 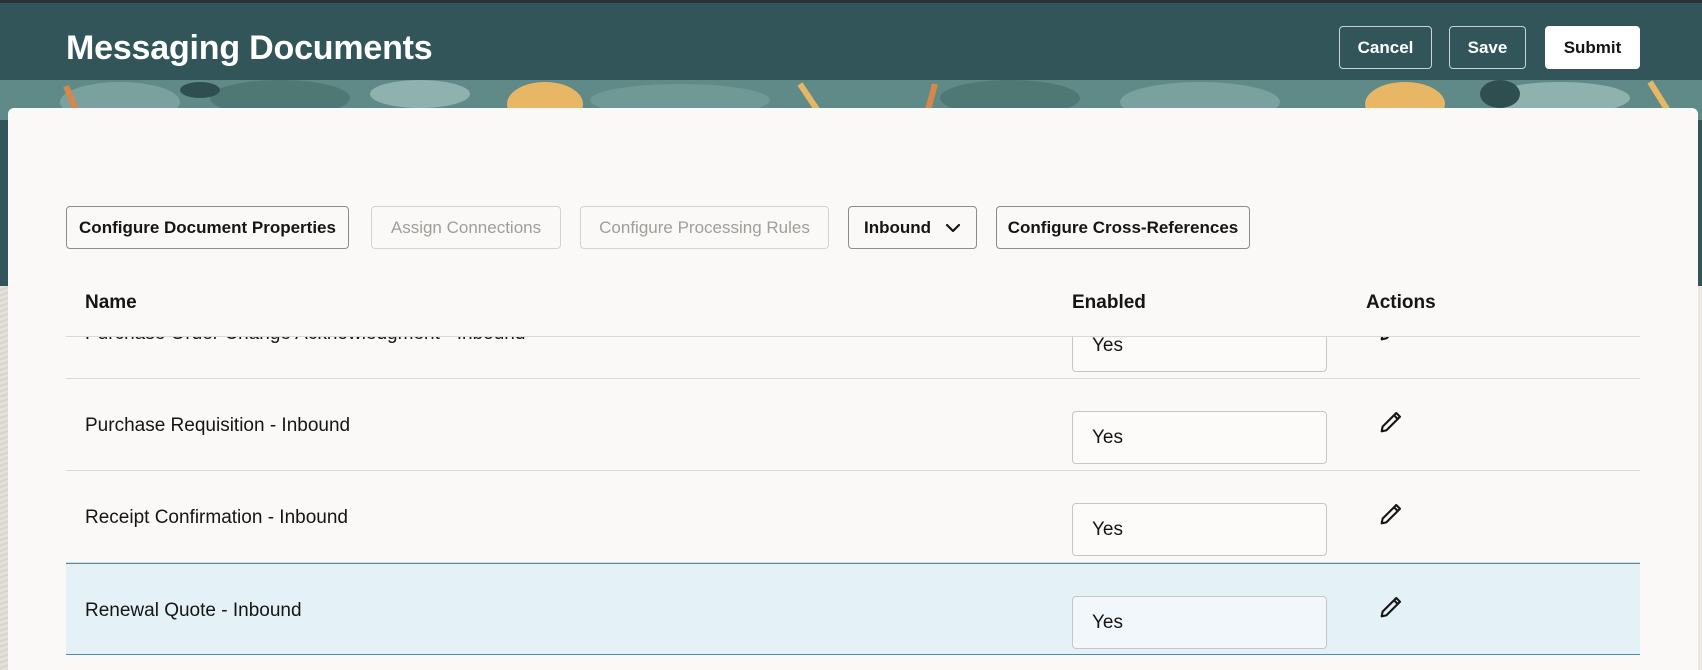 What do you see at coordinates (1592, 47) in the screenshot?
I see `submit-button: Submit` at bounding box center [1592, 47].